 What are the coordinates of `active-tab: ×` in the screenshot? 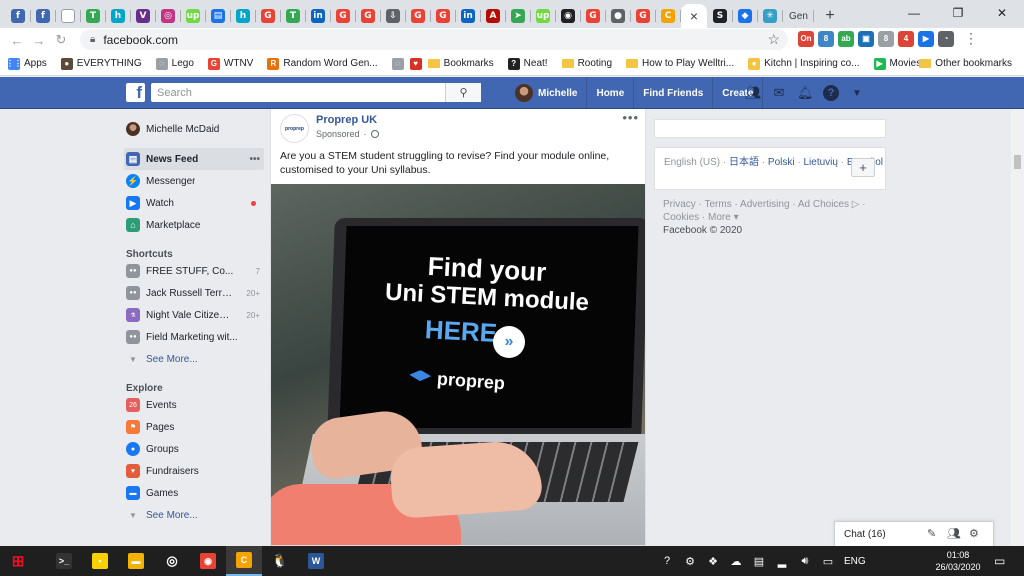 It's located at (694, 16).